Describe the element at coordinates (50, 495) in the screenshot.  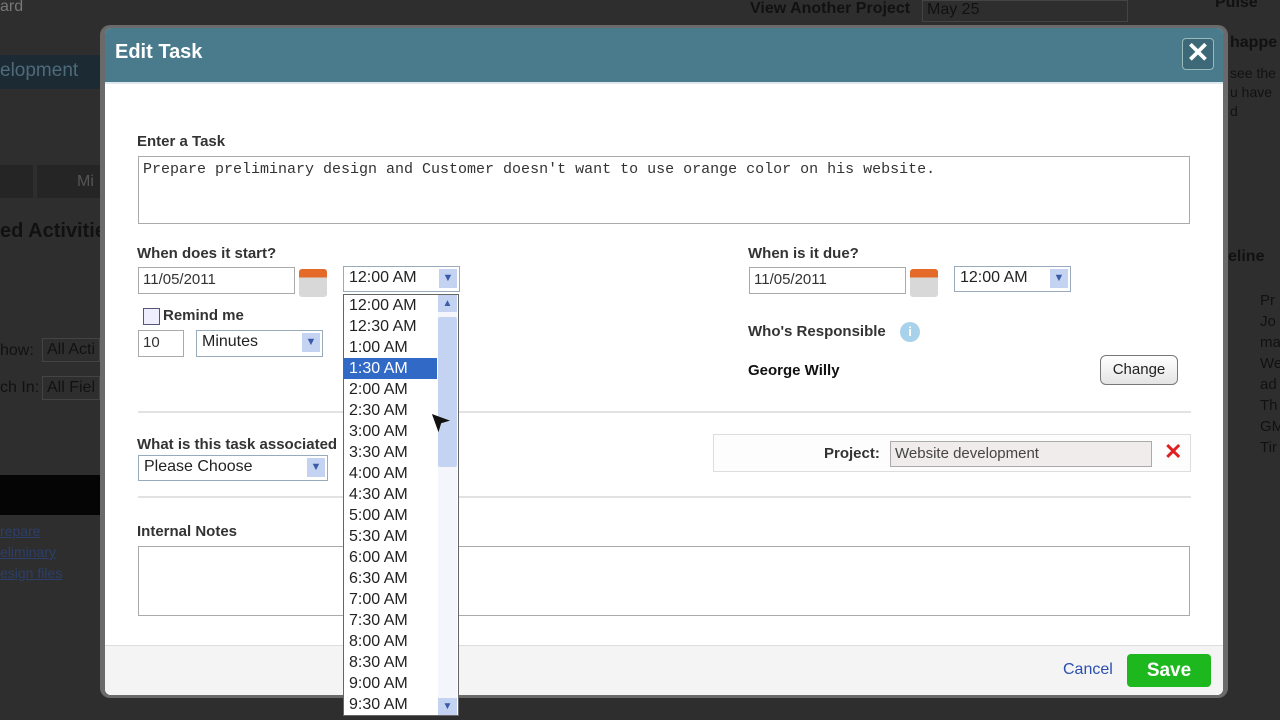
I see `bg-bar` at that location.